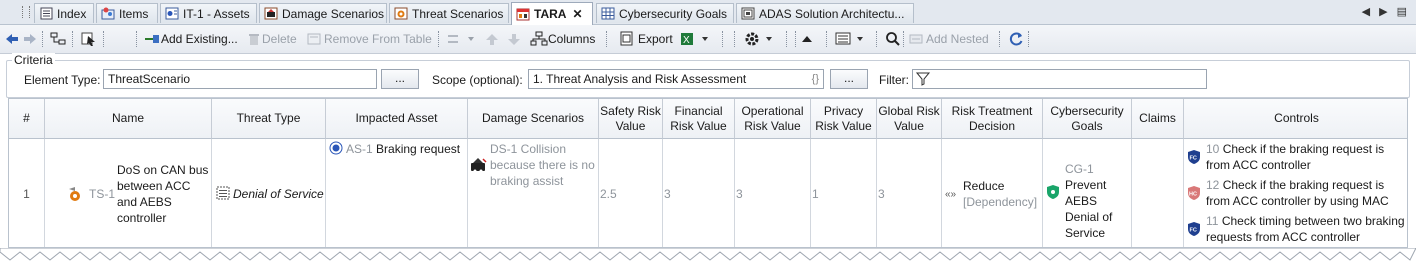 The width and height of the screenshot is (1416, 272). Describe the element at coordinates (552, 13) in the screenshot. I see `tab-tara: TARA ✕` at that location.